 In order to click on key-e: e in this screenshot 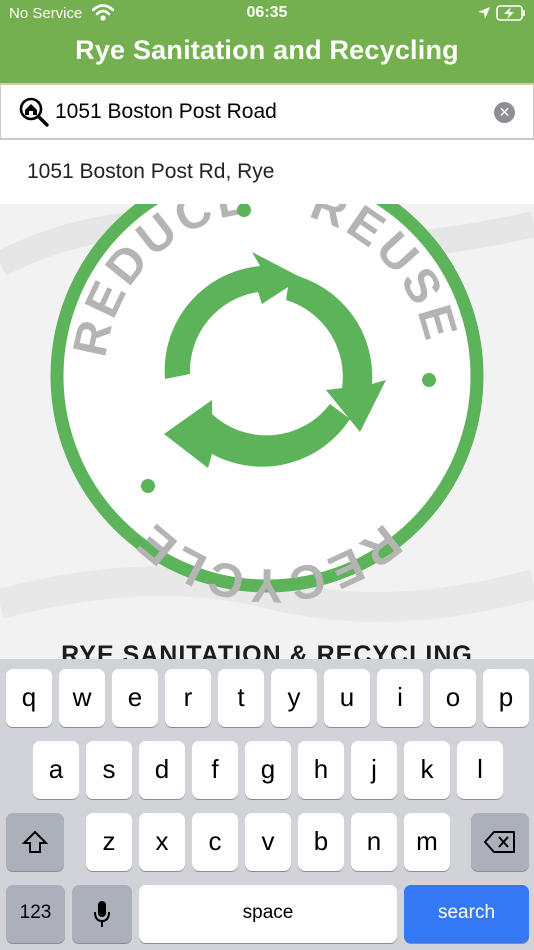, I will do `click(135, 698)`.